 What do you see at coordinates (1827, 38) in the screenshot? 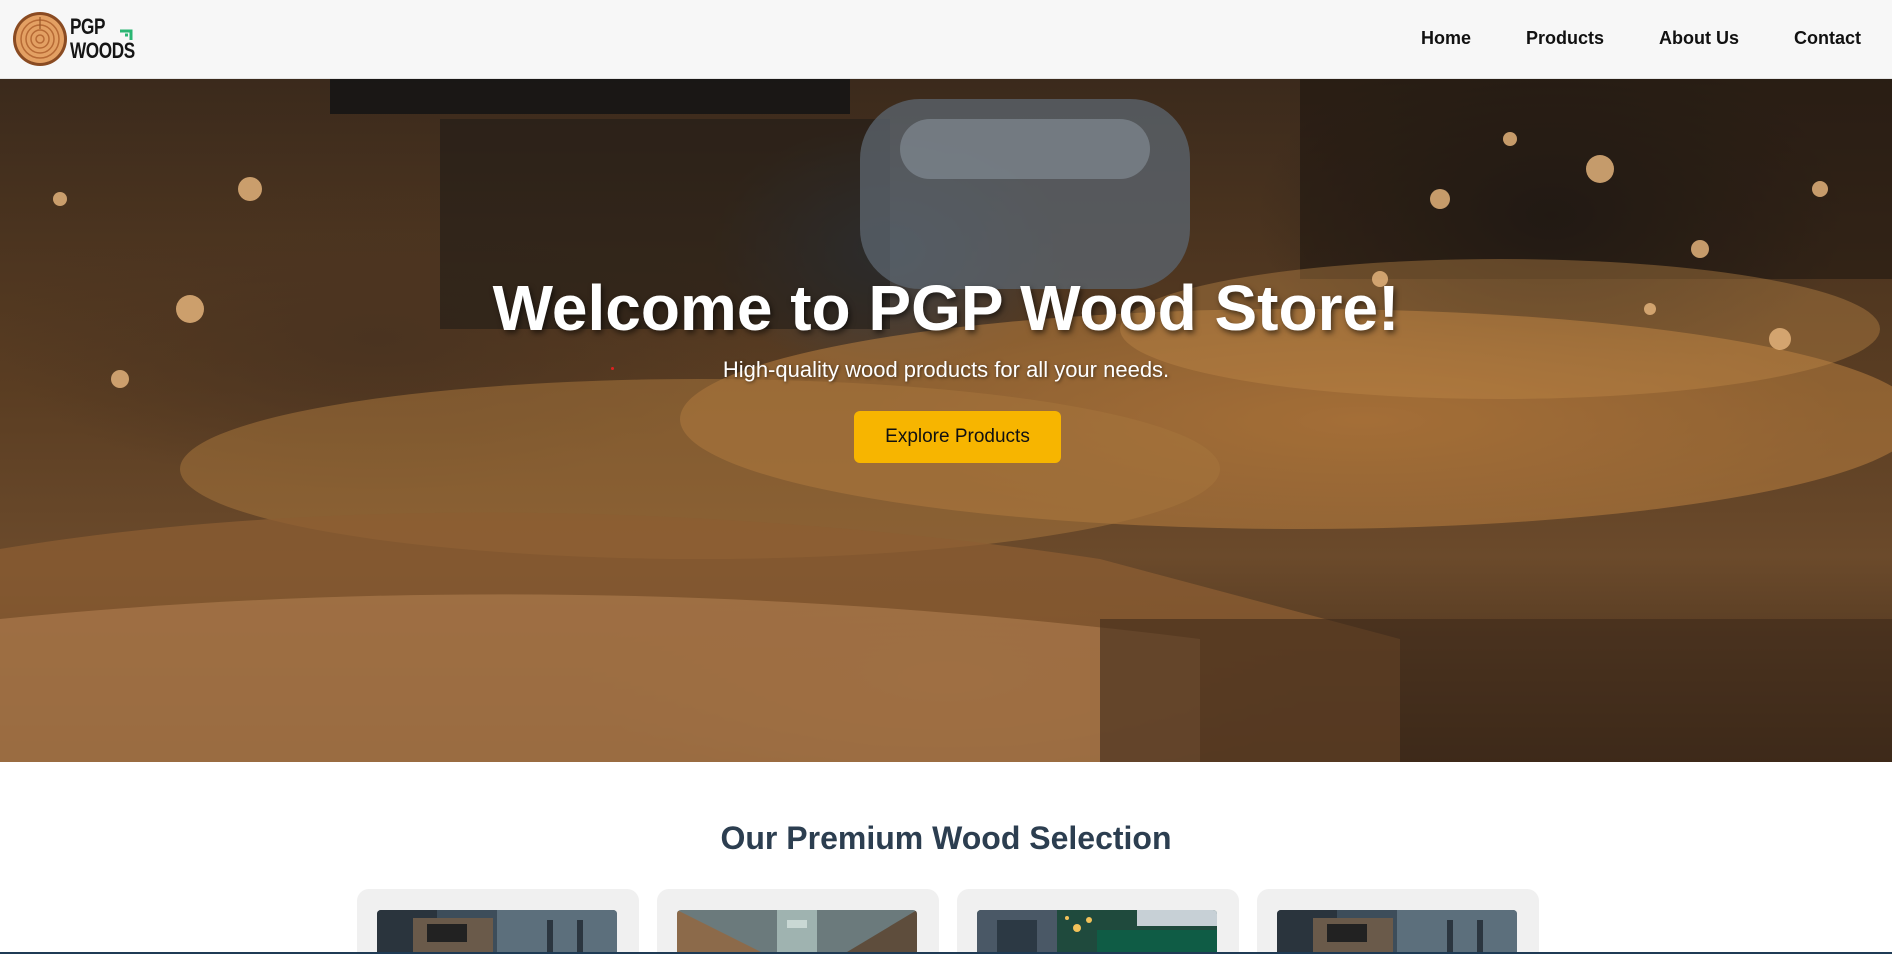
I see `nav-contact-link: Contact` at bounding box center [1827, 38].